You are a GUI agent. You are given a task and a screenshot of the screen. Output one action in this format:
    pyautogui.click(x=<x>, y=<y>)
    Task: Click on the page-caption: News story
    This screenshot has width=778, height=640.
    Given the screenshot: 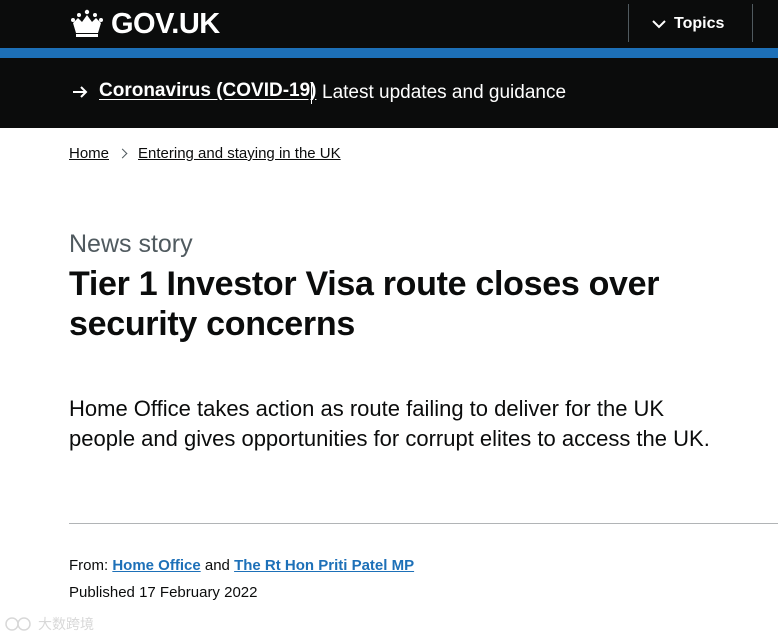 What is the action you would take?
    pyautogui.click(x=131, y=244)
    